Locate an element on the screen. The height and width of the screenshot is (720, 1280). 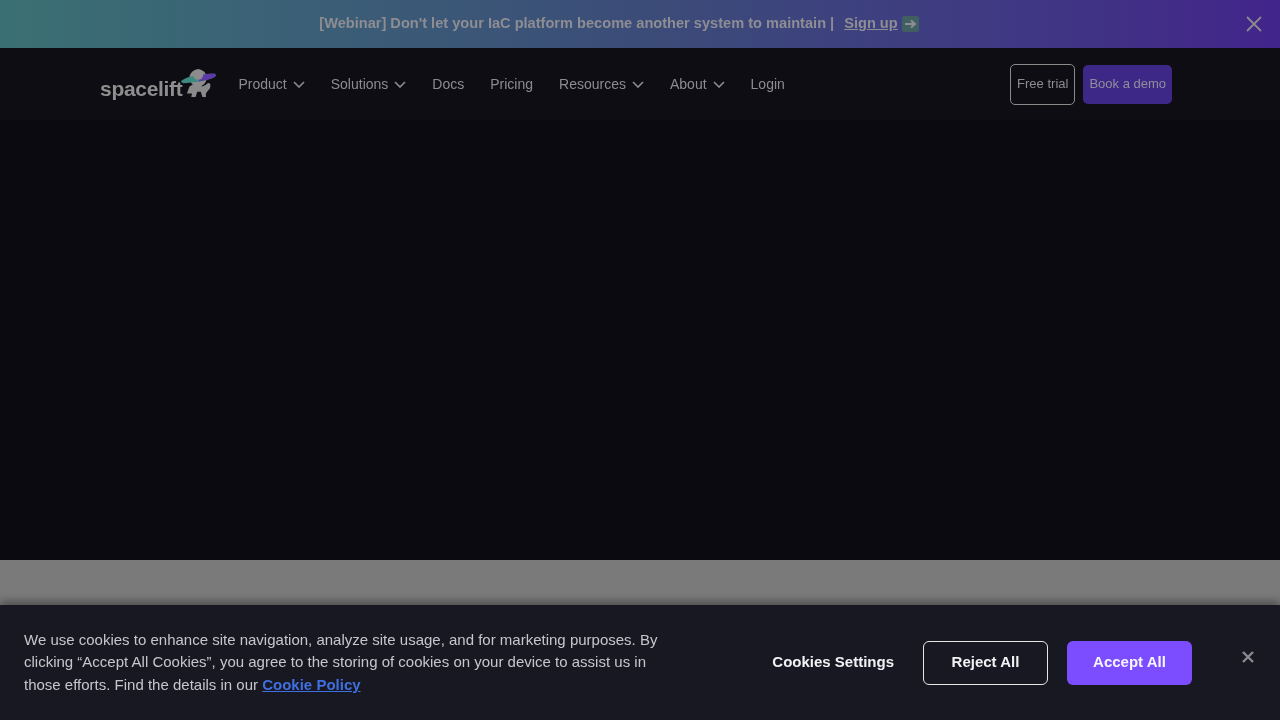
nav-link: Pricing is located at coordinates (512, 84).